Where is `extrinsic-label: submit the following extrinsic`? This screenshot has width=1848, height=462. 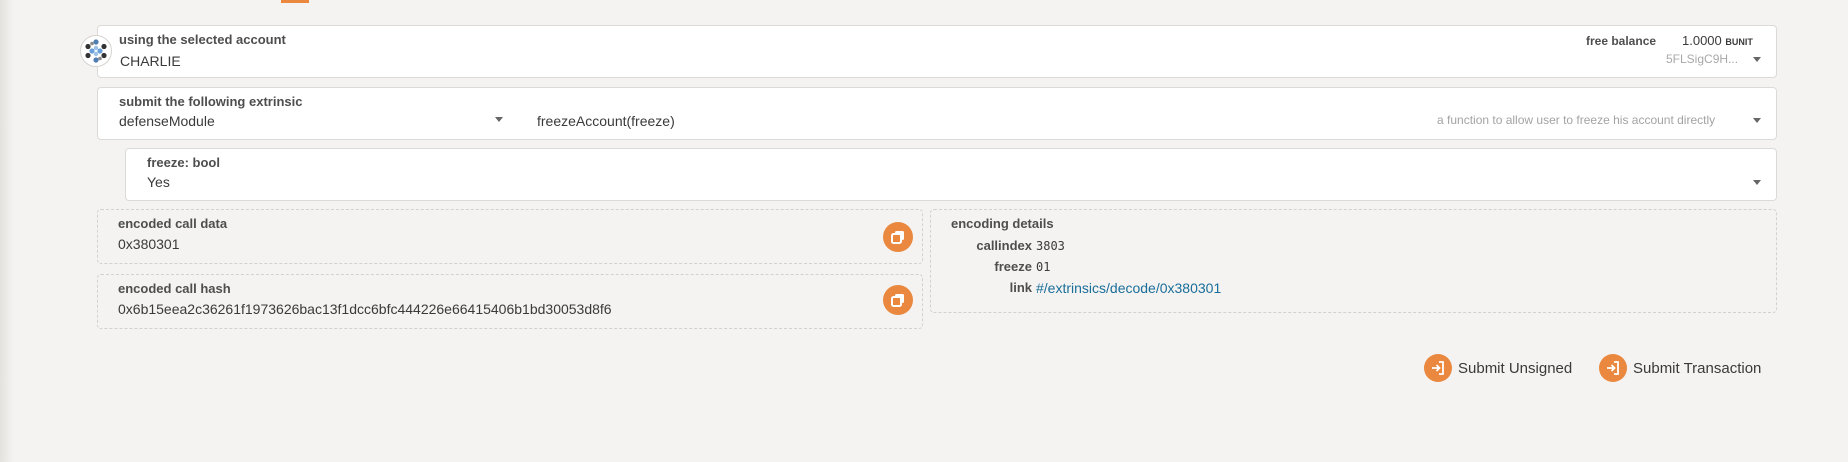
extrinsic-label: submit the following extrinsic is located at coordinates (211, 101).